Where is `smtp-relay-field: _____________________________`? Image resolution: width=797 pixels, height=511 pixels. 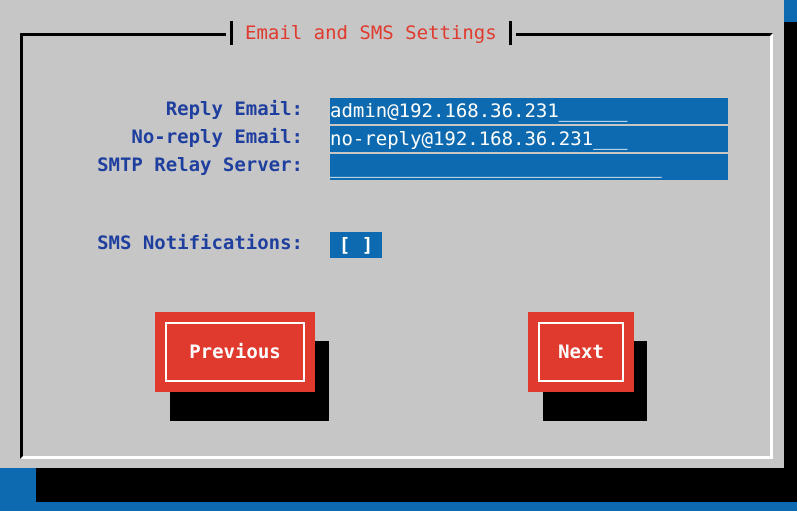 smtp-relay-field: _____________________________ is located at coordinates (529, 167).